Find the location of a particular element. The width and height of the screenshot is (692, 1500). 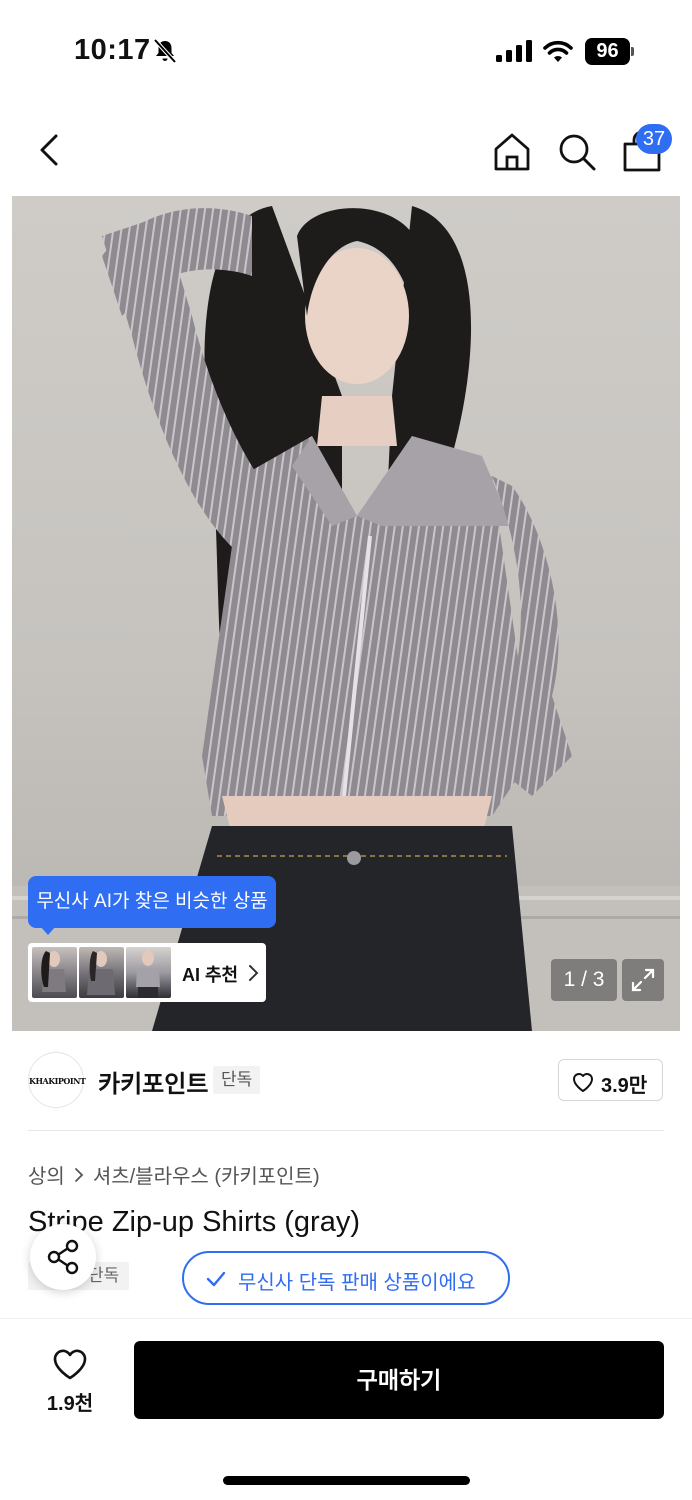

brand-name: 카키포인트 is located at coordinates (153, 1081).